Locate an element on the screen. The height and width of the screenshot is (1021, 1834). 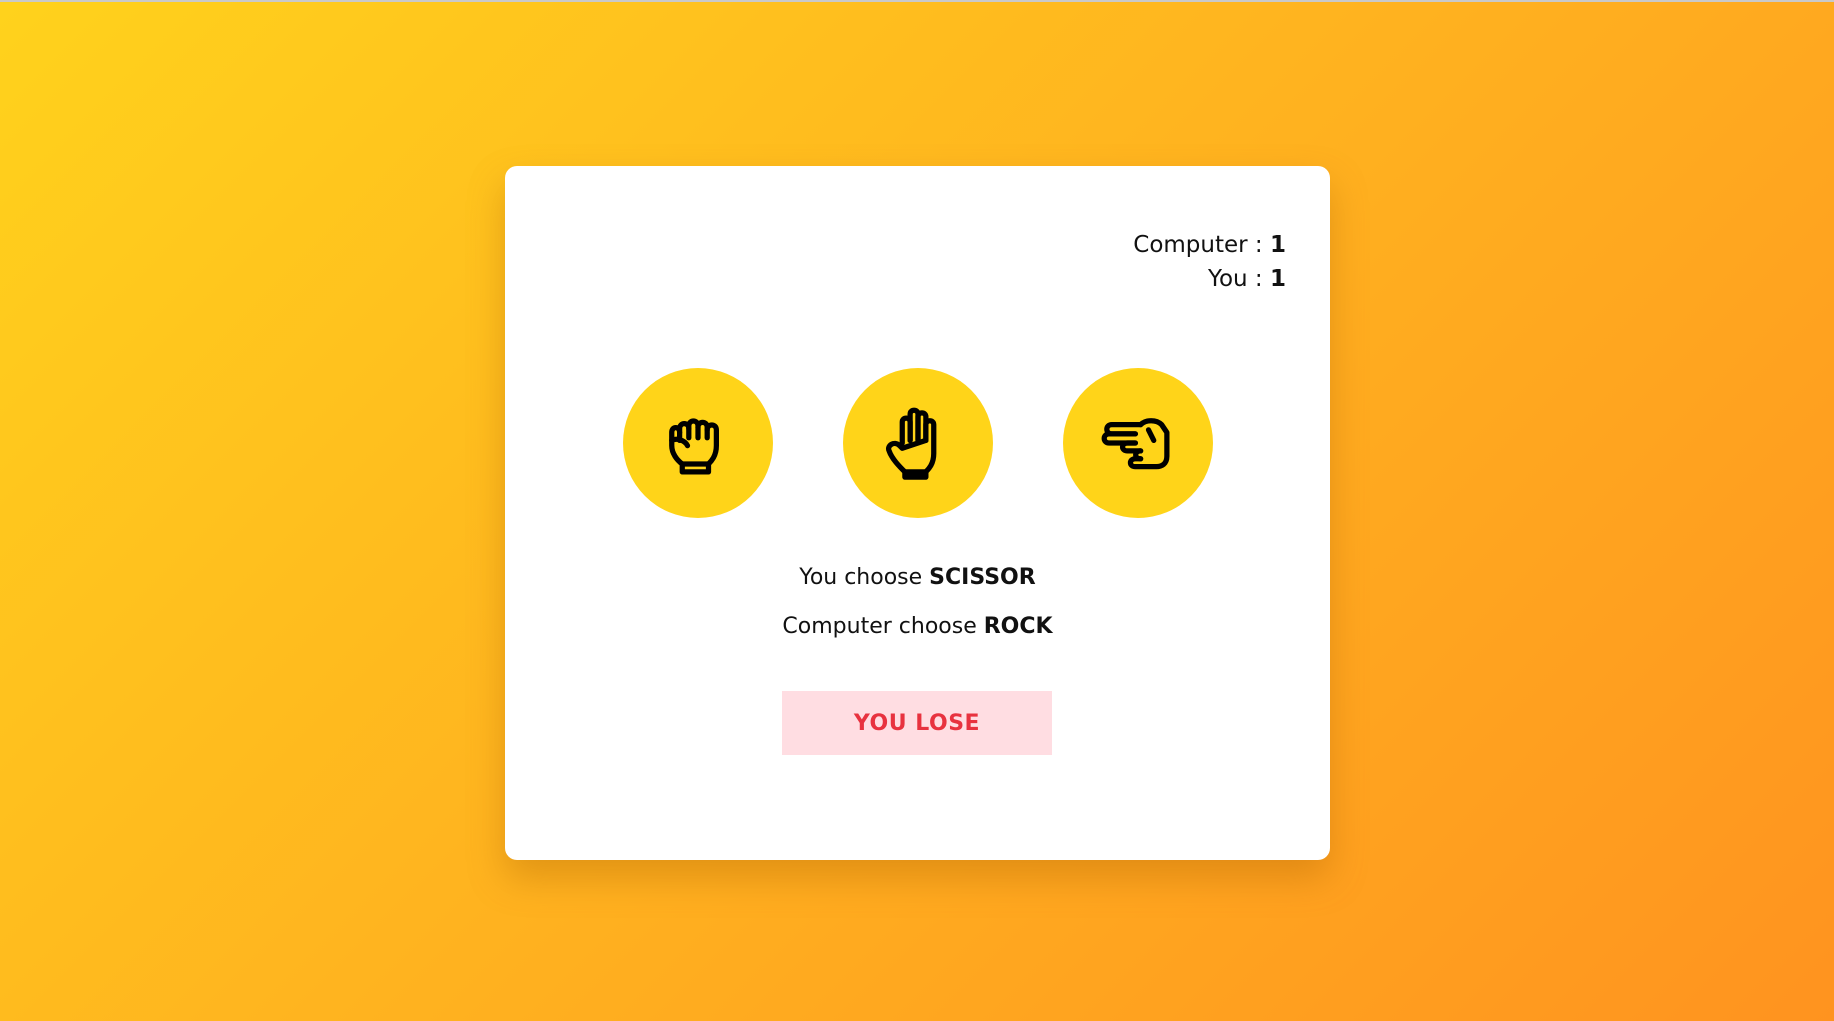
rock-hand-icon is located at coordinates (693, 446).